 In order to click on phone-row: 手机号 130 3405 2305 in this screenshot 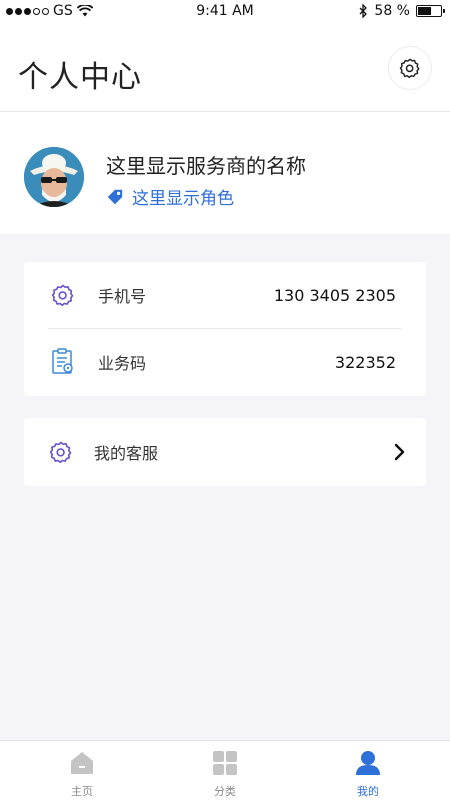, I will do `click(225, 295)`.